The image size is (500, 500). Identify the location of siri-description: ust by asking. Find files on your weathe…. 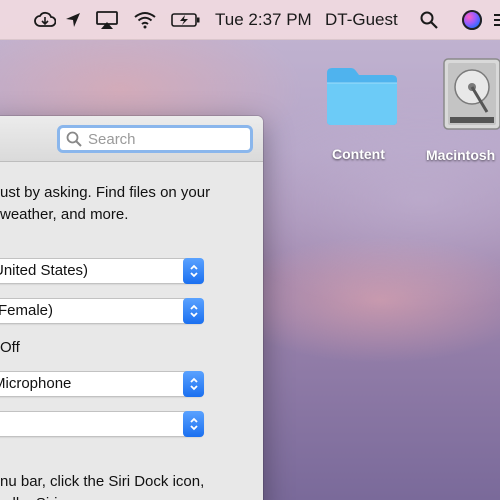
(105, 203).